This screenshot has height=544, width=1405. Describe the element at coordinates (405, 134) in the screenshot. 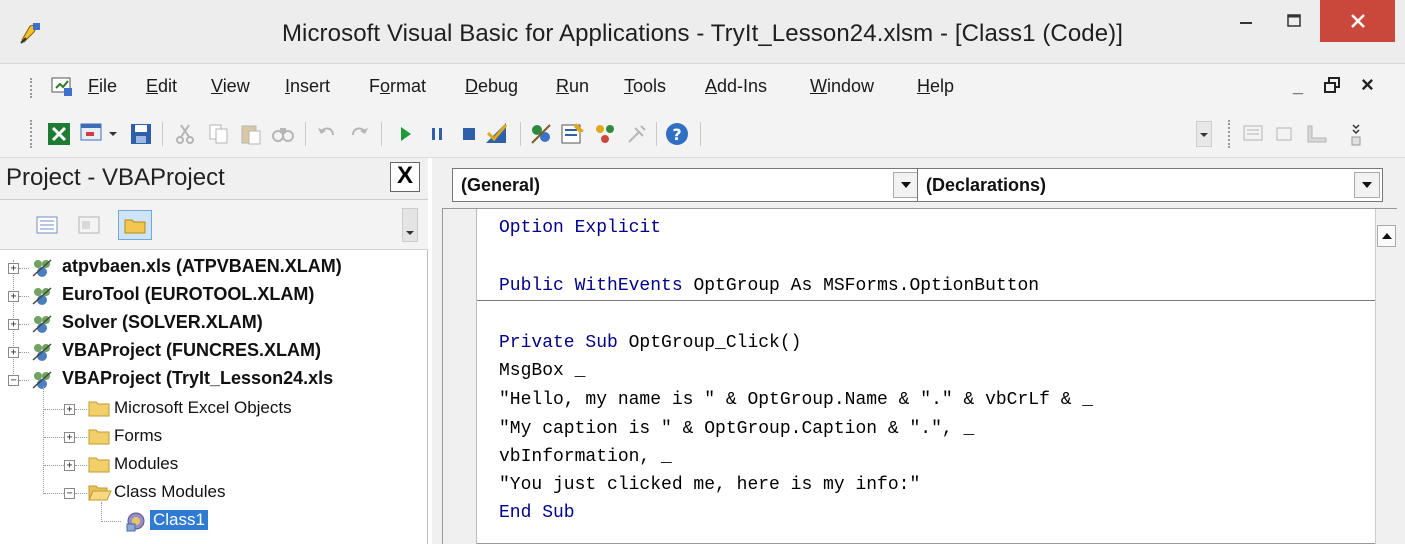

I see `run-icon` at that location.